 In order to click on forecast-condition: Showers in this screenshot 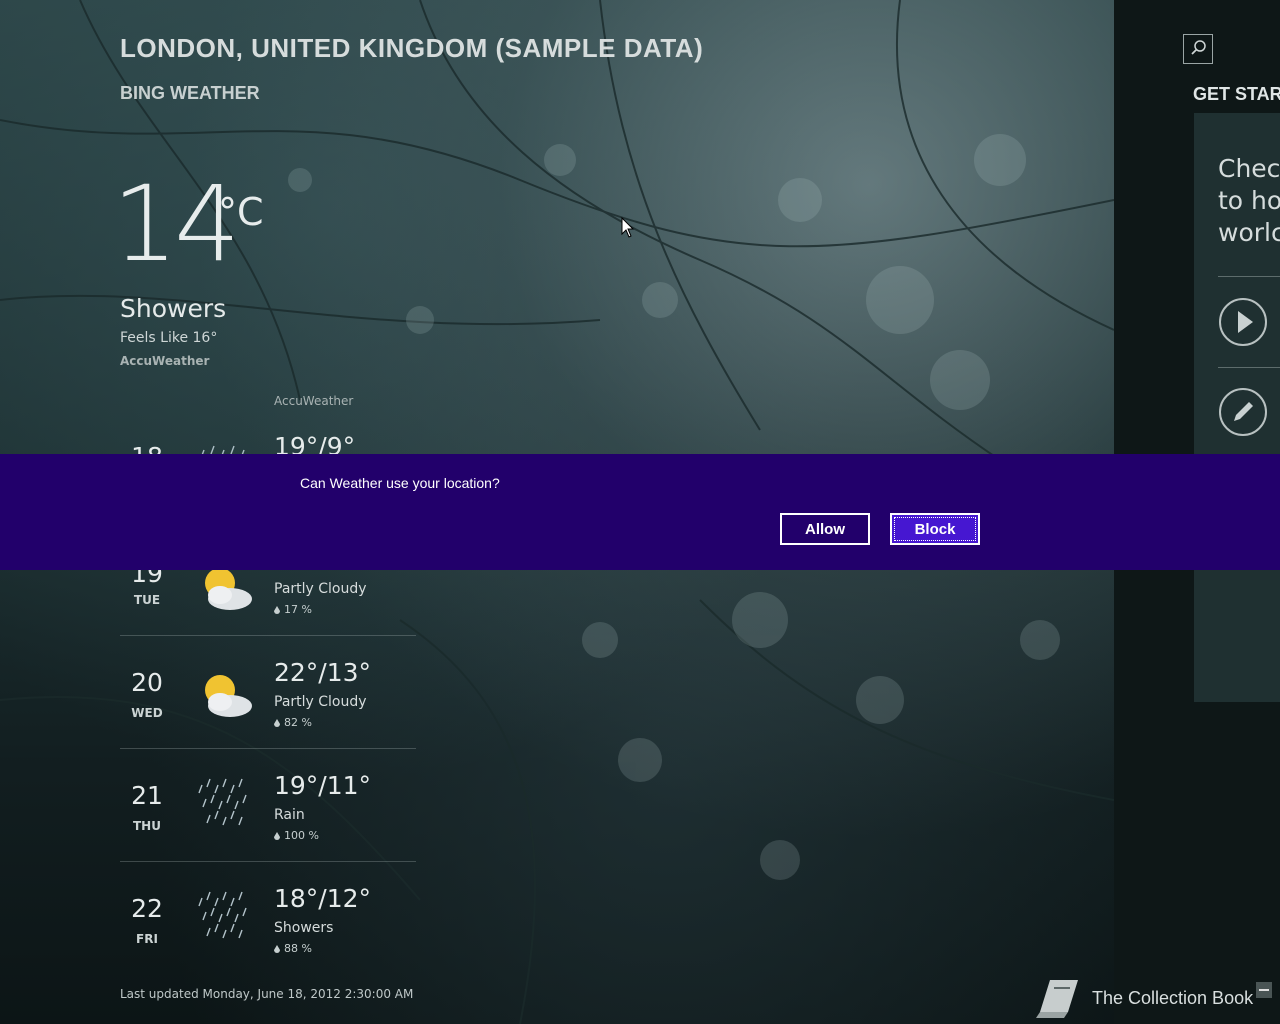, I will do `click(304, 928)`.